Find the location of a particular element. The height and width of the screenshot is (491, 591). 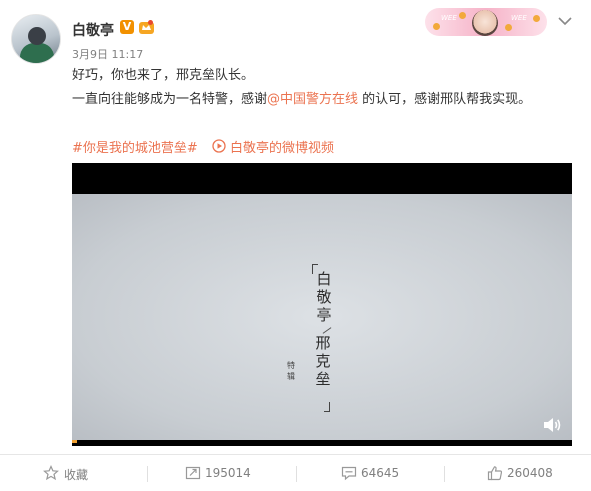

comment-icon is located at coordinates (349, 473).